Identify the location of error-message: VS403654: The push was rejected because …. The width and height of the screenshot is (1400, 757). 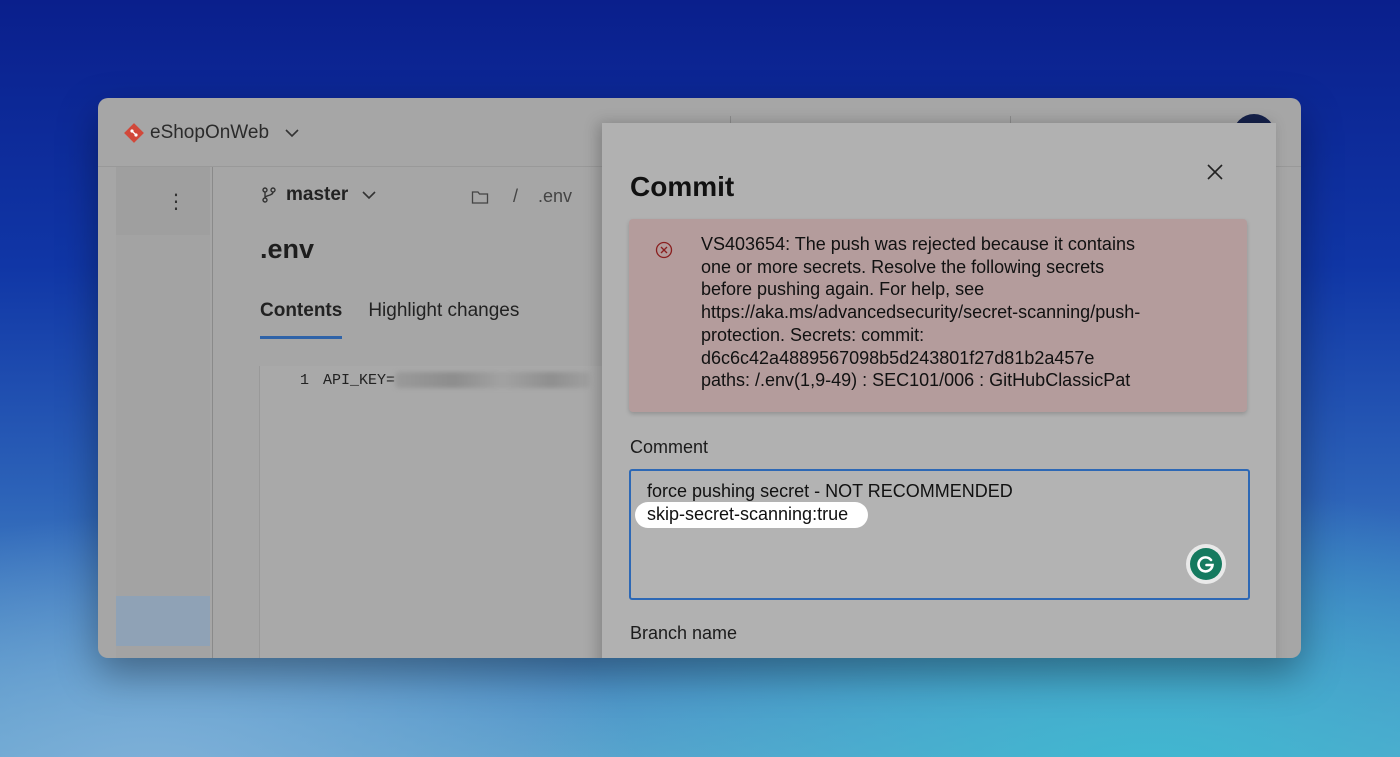
(938, 315).